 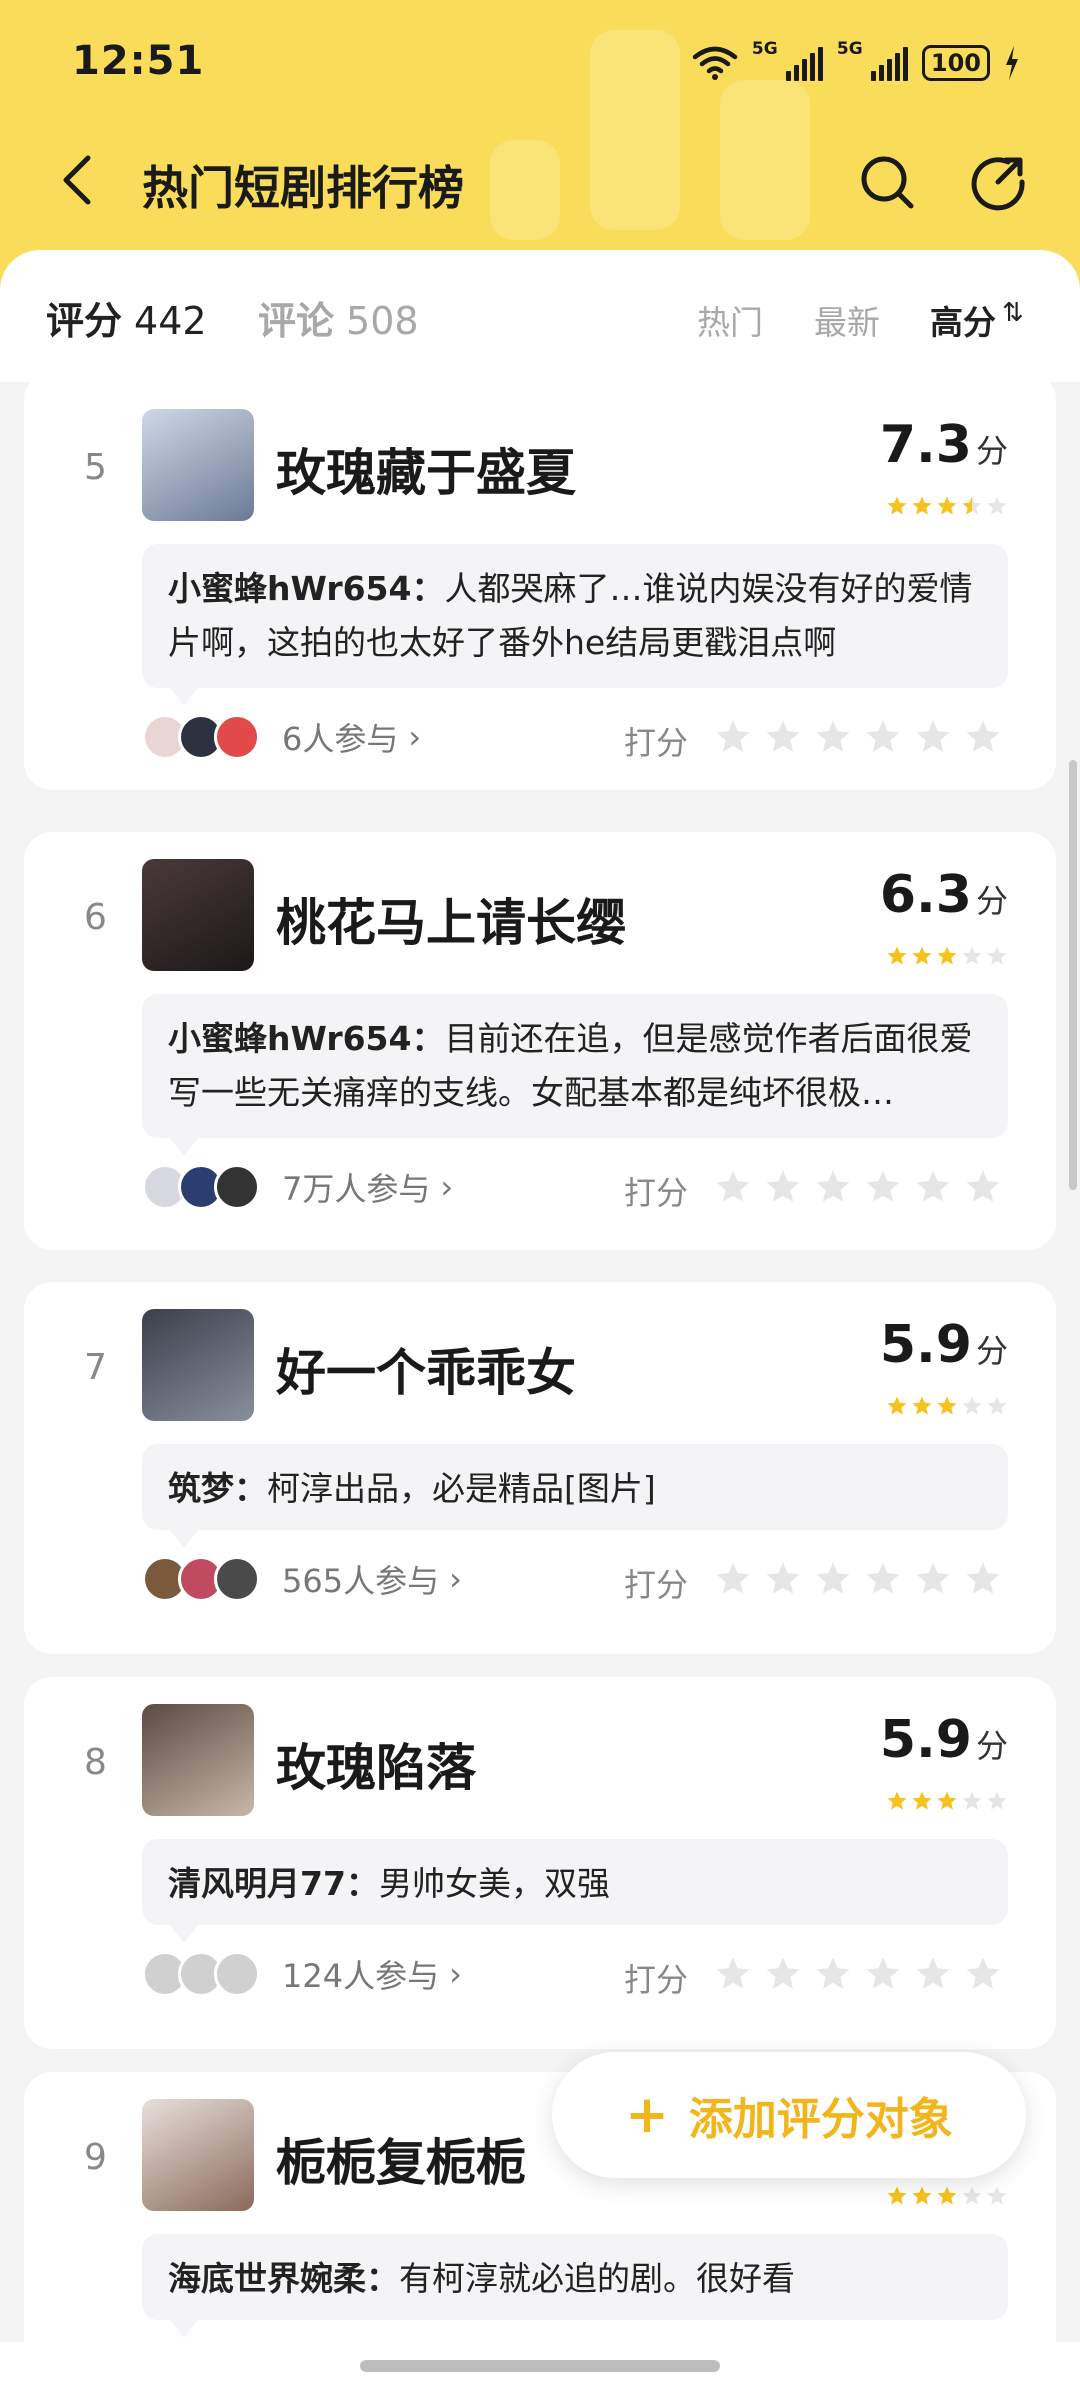 What do you see at coordinates (426, 1369) in the screenshot?
I see `drama-title: 好一个乖乖女` at bounding box center [426, 1369].